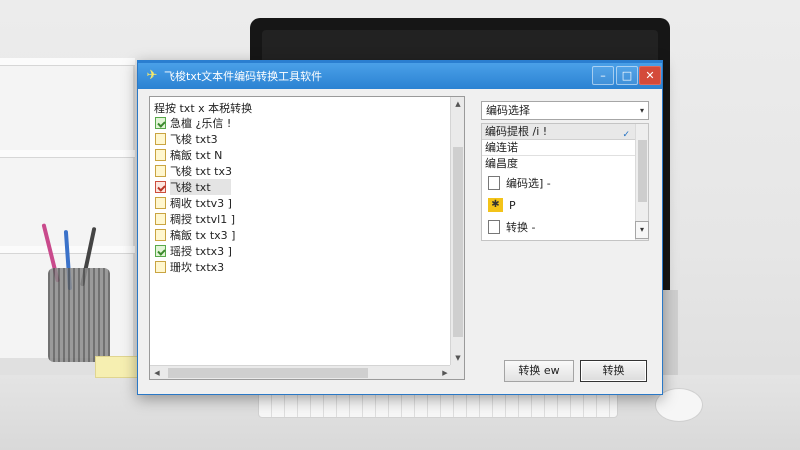 This screenshot has height=450, width=800. What do you see at coordinates (152, 75) in the screenshot?
I see `app-logo-icon: ✈` at bounding box center [152, 75].